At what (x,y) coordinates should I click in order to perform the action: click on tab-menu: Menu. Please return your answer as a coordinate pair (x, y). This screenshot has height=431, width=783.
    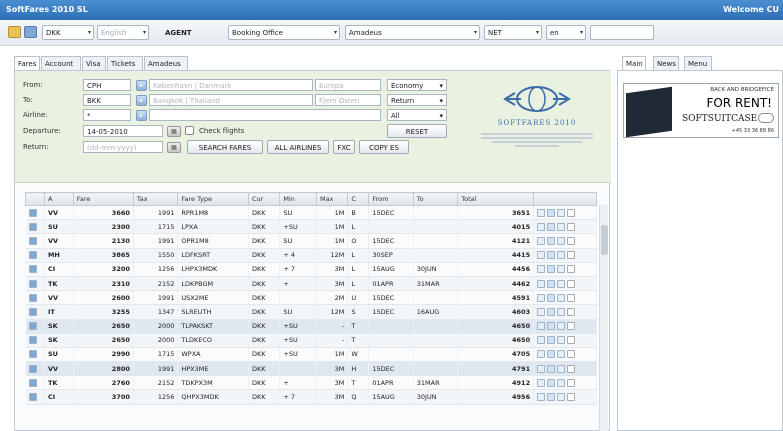
    Looking at the image, I should click on (698, 63).